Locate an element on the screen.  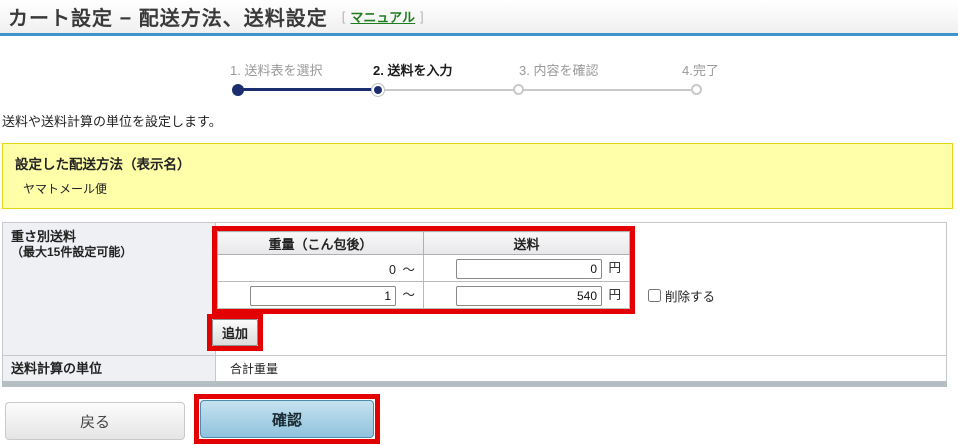
fee-table-row-1: 0 ～ 円 is located at coordinates (423, 268).